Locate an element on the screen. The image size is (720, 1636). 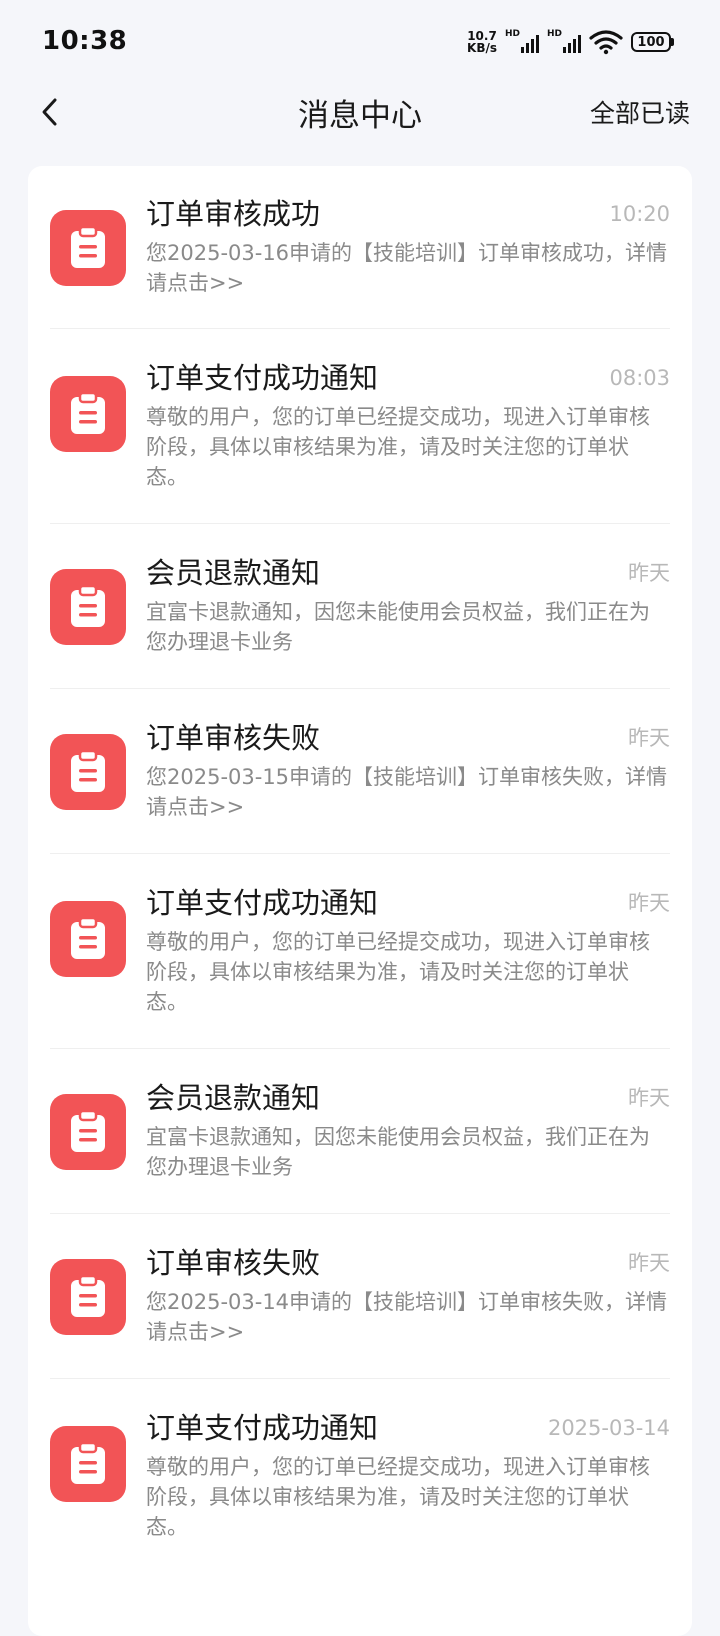
message-title: 订单审核成功 is located at coordinates (233, 214).